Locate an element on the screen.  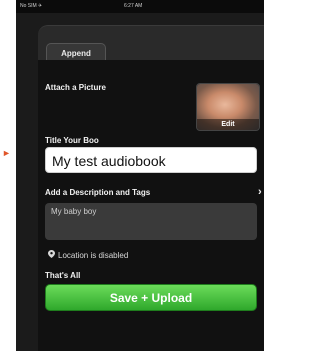
location-row: Location is disabled is located at coordinates (88, 255).